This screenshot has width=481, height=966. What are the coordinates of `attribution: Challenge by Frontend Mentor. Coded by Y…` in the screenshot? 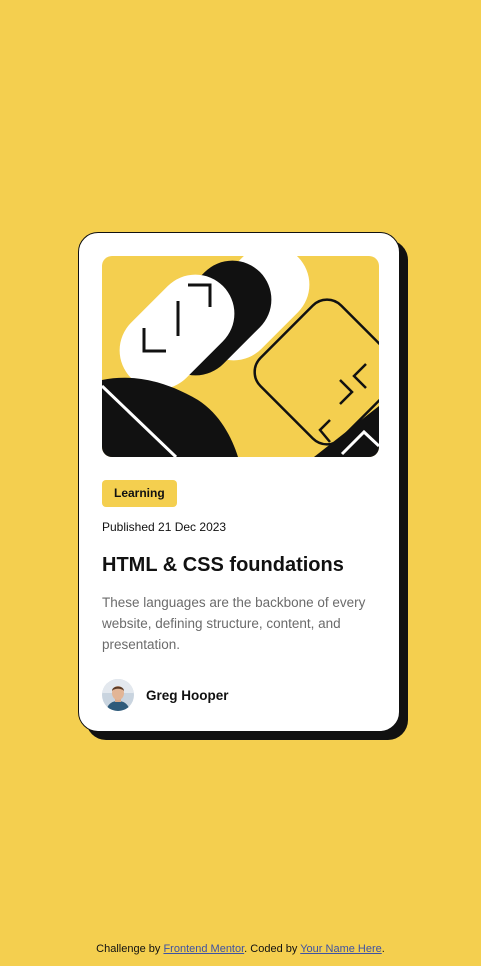 It's located at (240, 949).